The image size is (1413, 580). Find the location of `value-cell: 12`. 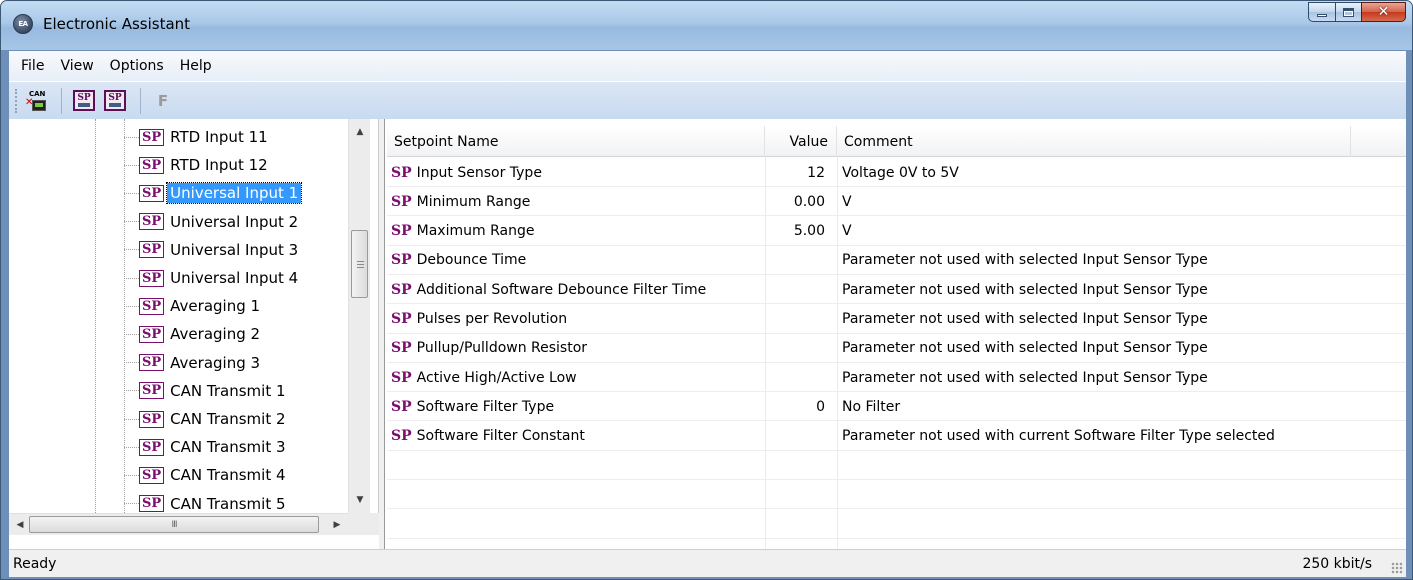

value-cell: 12 is located at coordinates (794, 172).